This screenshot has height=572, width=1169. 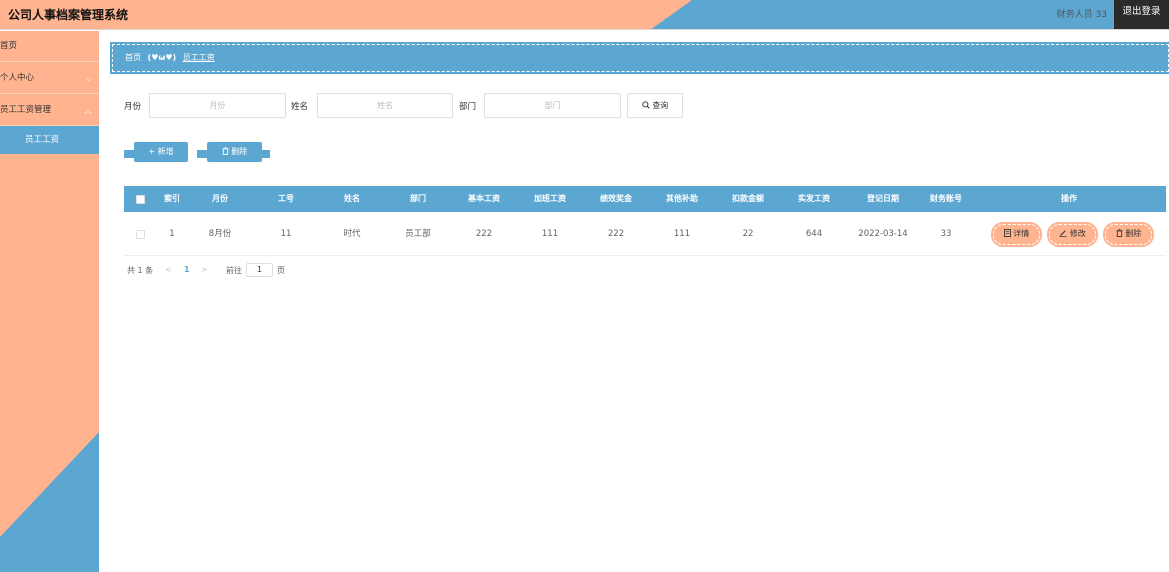 What do you see at coordinates (550, 234) in the screenshot?
I see `cell-overtime-pay: 111` at bounding box center [550, 234].